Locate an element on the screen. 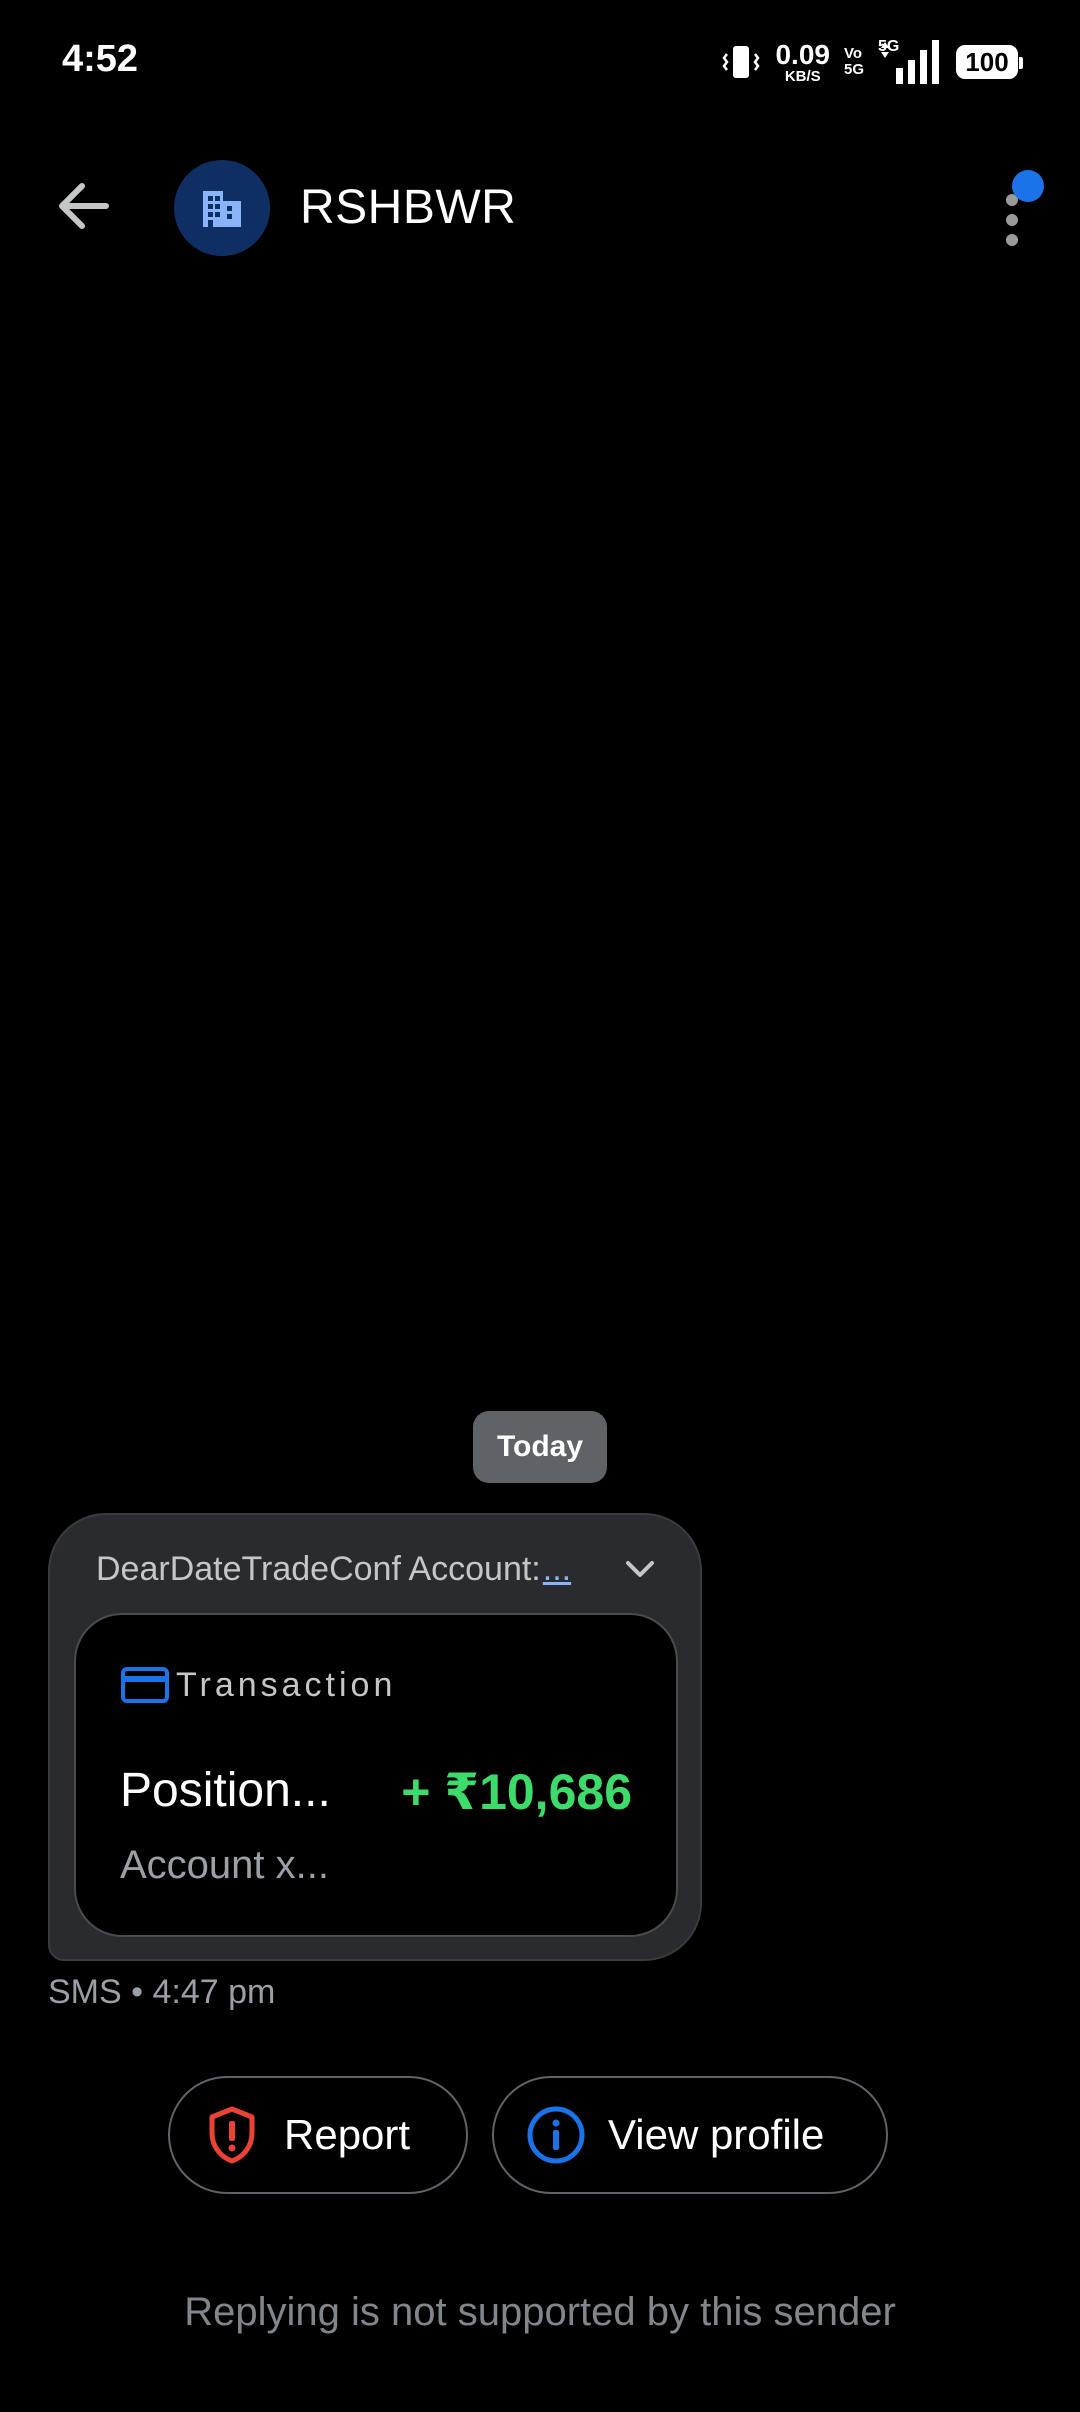 The height and width of the screenshot is (2412, 1080). card-category-label: Transaction is located at coordinates (286, 1684).